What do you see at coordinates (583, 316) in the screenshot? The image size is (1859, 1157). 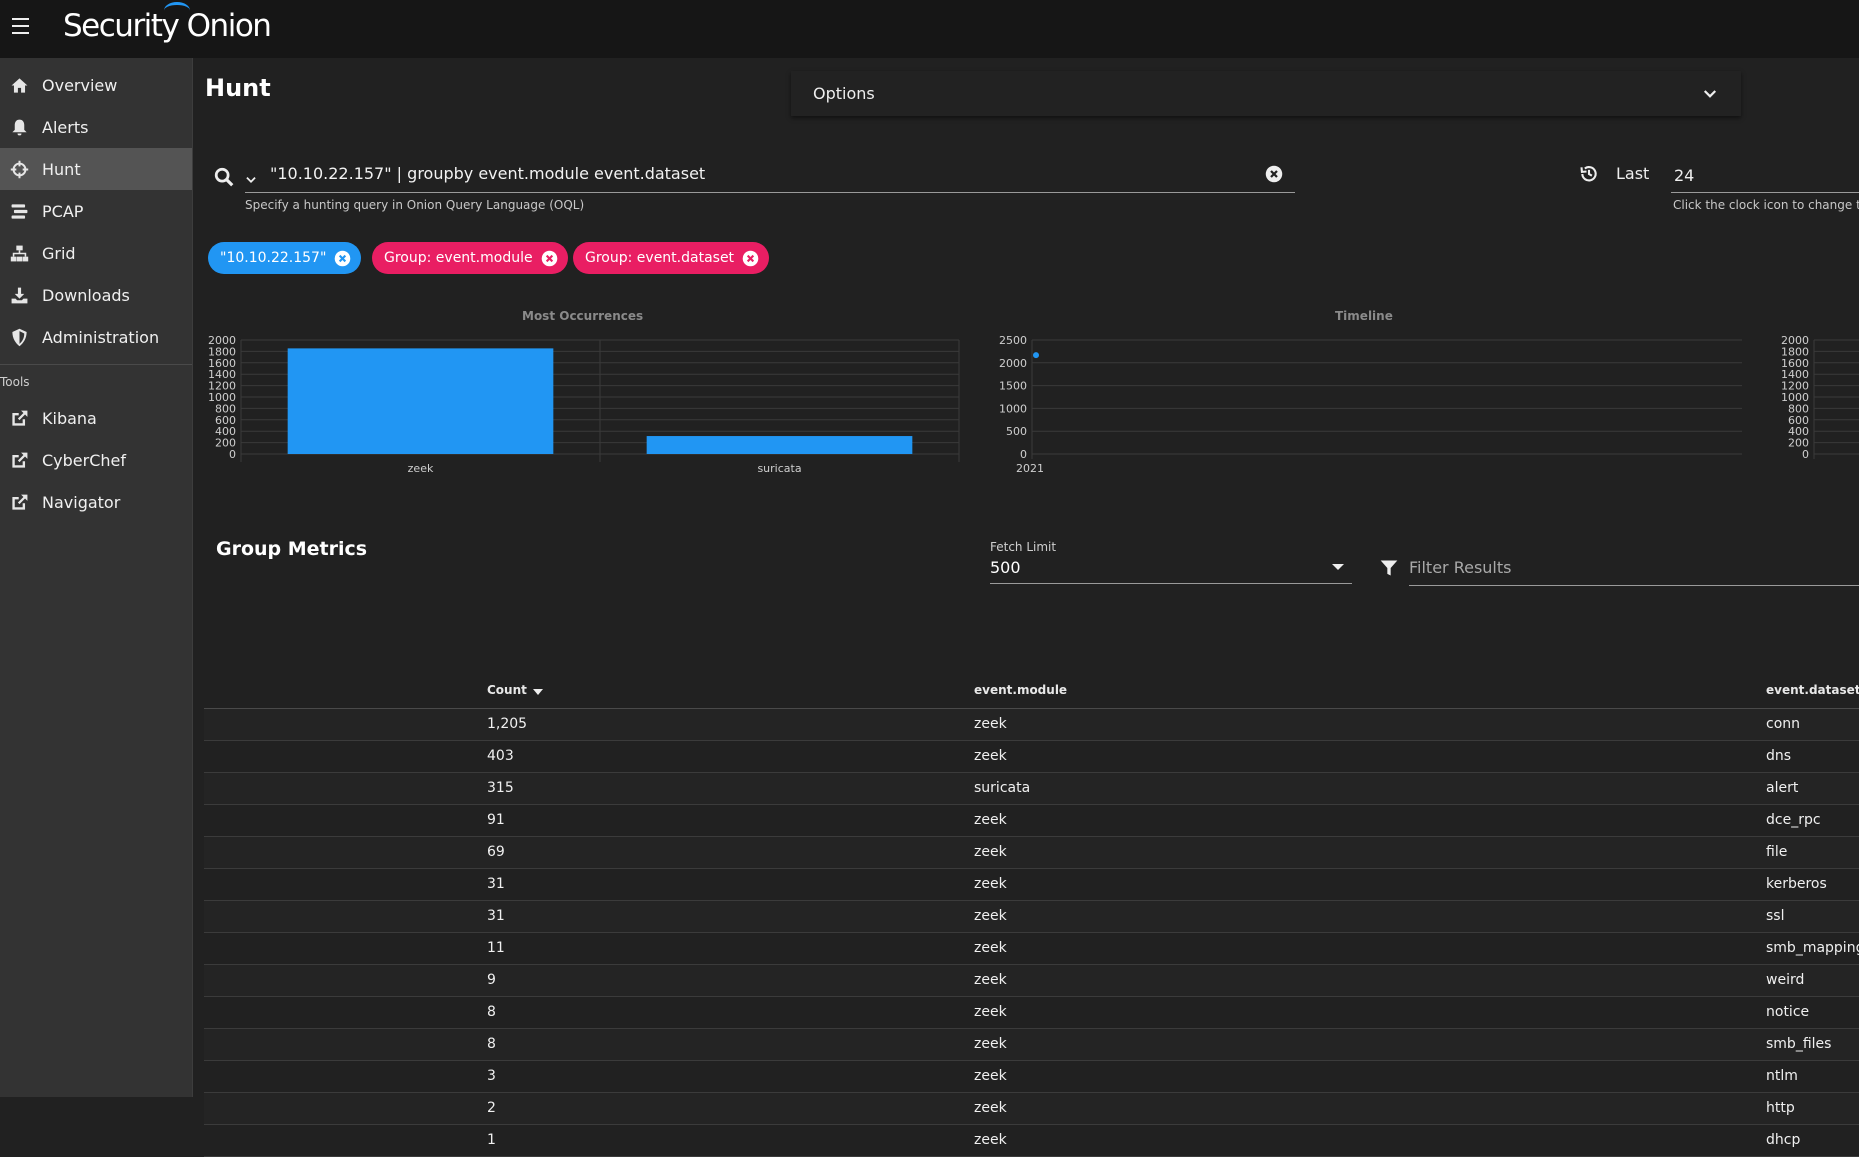 I see `chart-title-occurrences: Most Occurrences` at bounding box center [583, 316].